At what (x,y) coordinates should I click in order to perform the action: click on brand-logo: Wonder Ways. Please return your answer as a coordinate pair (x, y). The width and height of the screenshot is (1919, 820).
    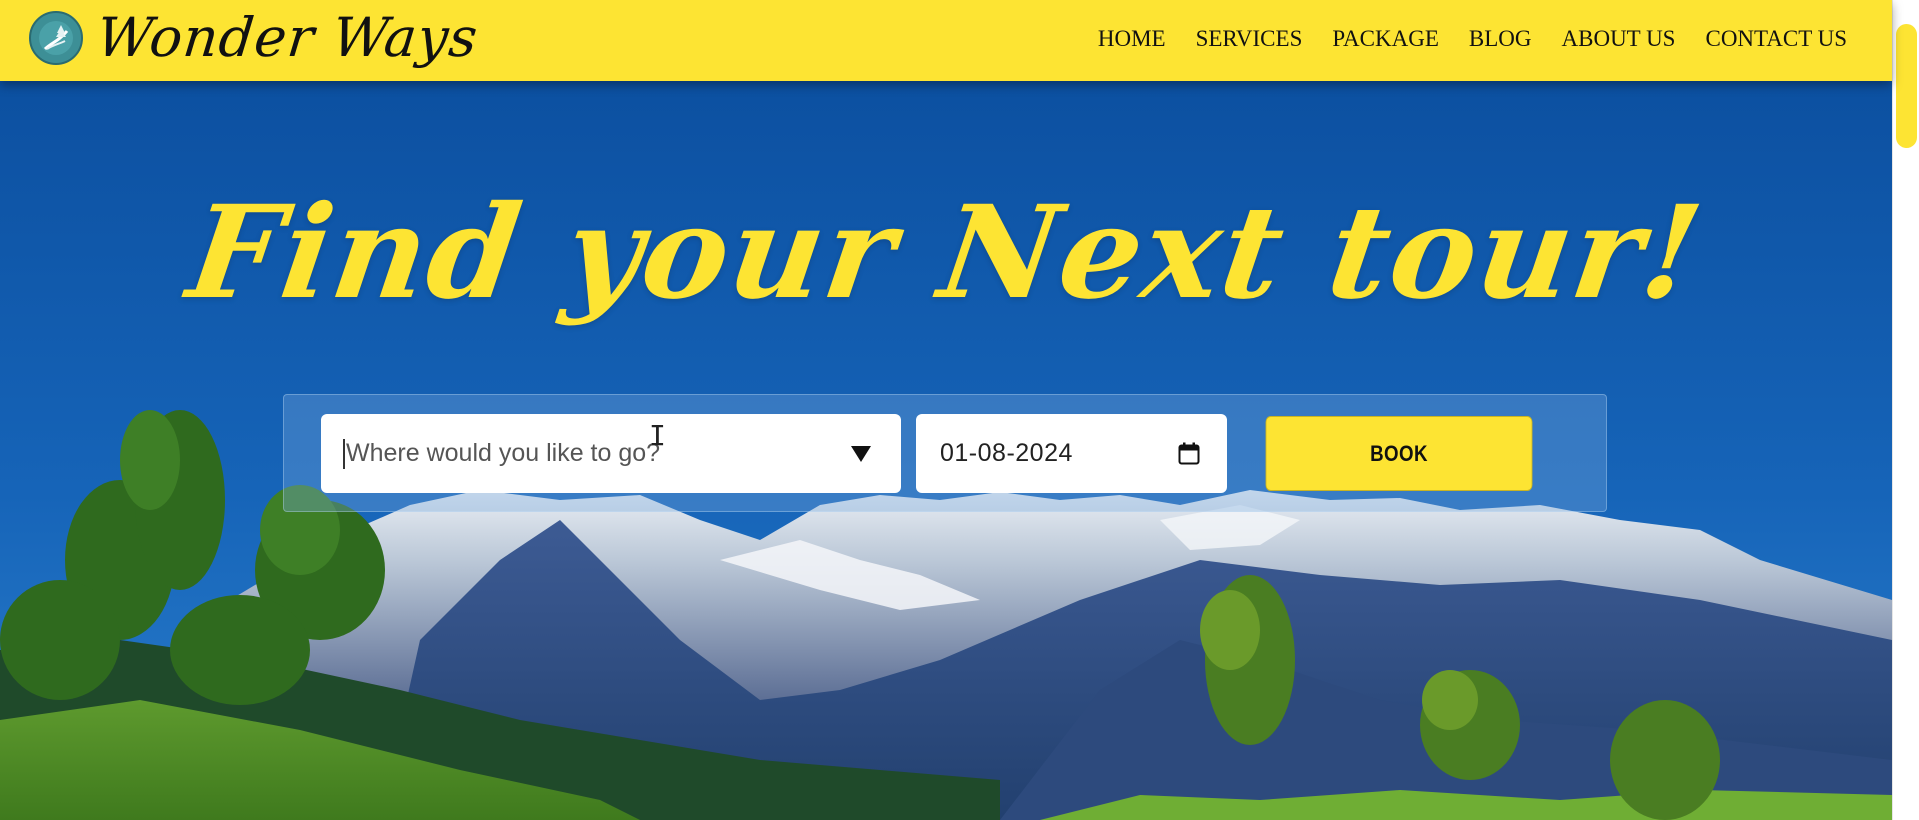
    Looking at the image, I should click on (255, 37).